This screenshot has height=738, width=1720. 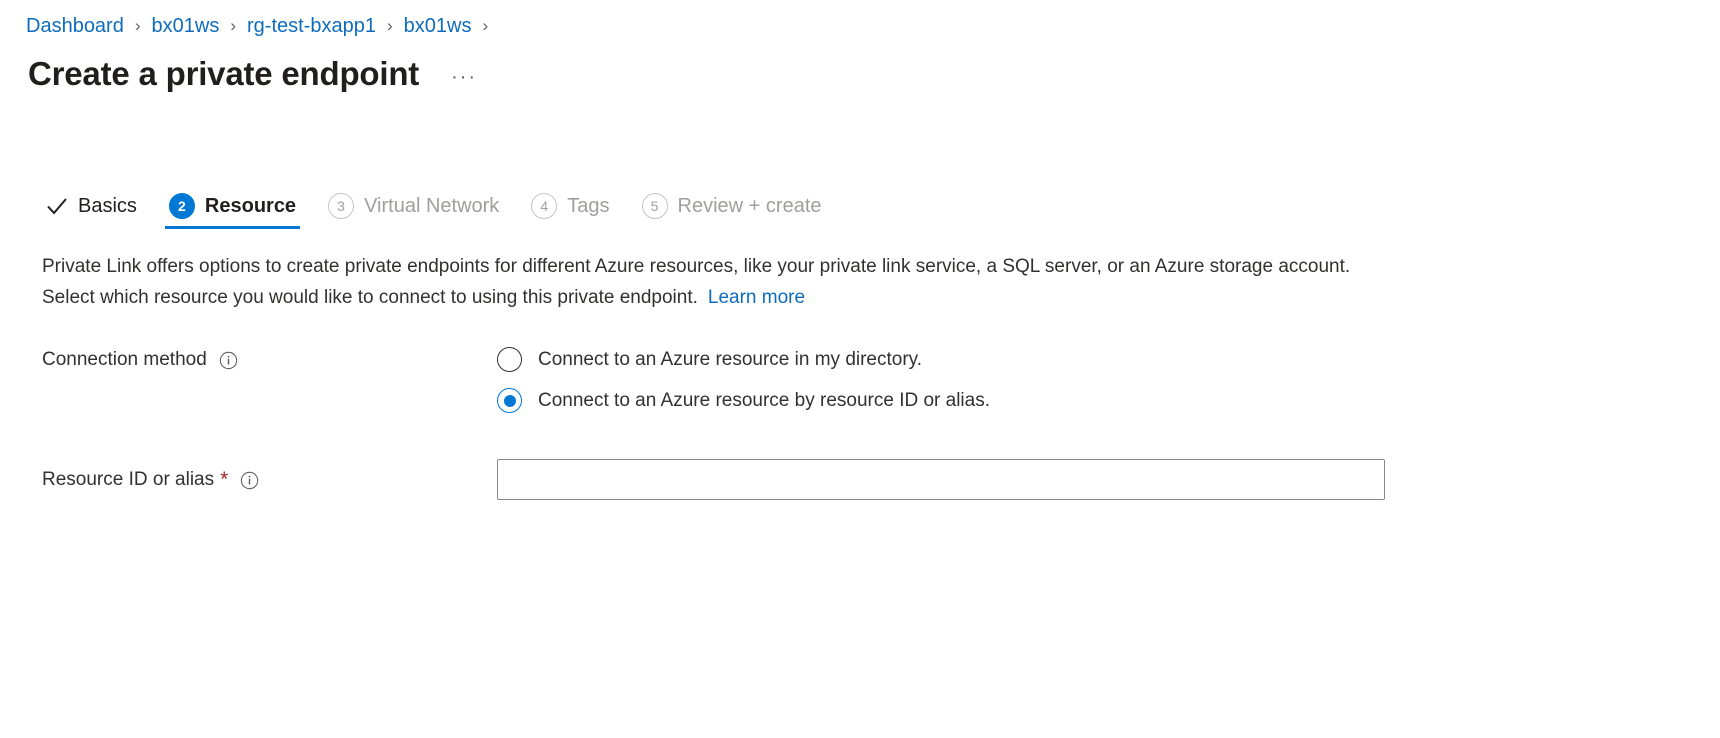 What do you see at coordinates (186, 26) in the screenshot?
I see `breadcrumb-item-bx01ws: bx01ws` at bounding box center [186, 26].